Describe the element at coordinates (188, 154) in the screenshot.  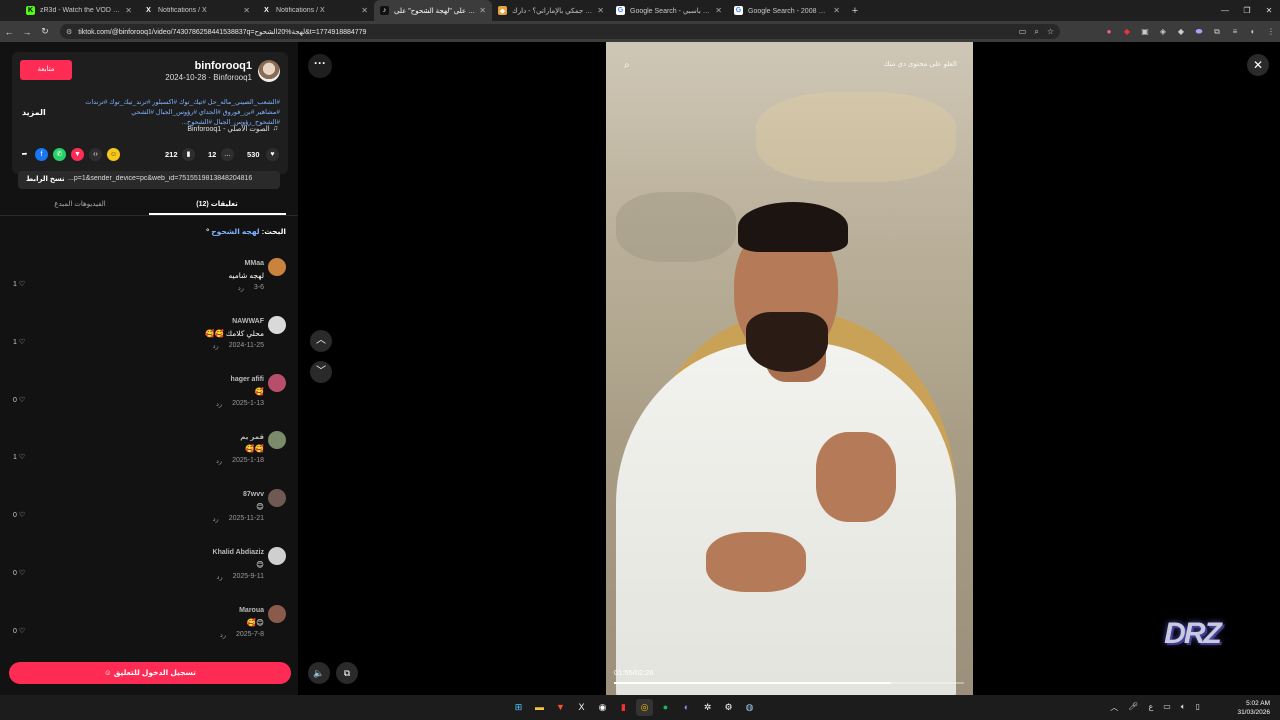
I see `bookmark-icon: ▮` at that location.